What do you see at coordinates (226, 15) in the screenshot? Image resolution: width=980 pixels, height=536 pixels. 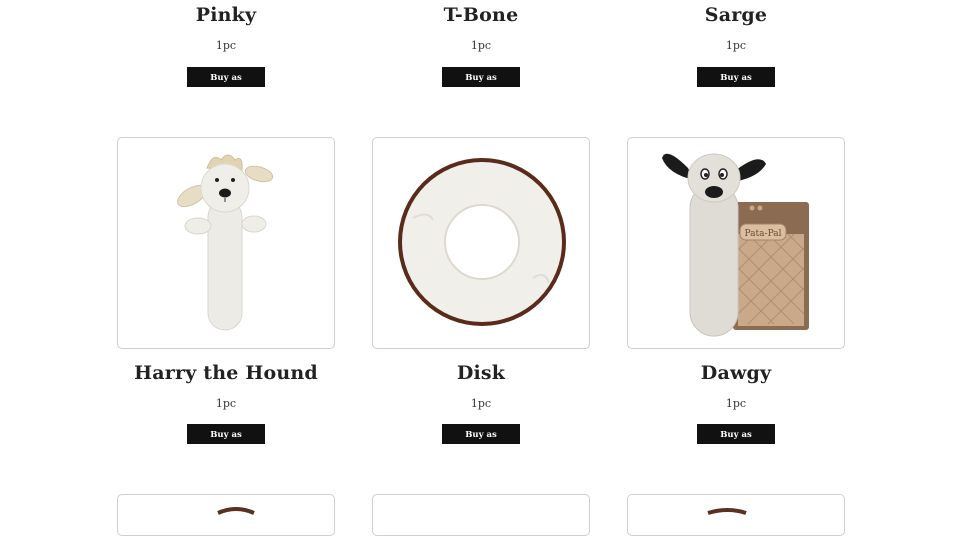 I see `product-name: Pinky` at bounding box center [226, 15].